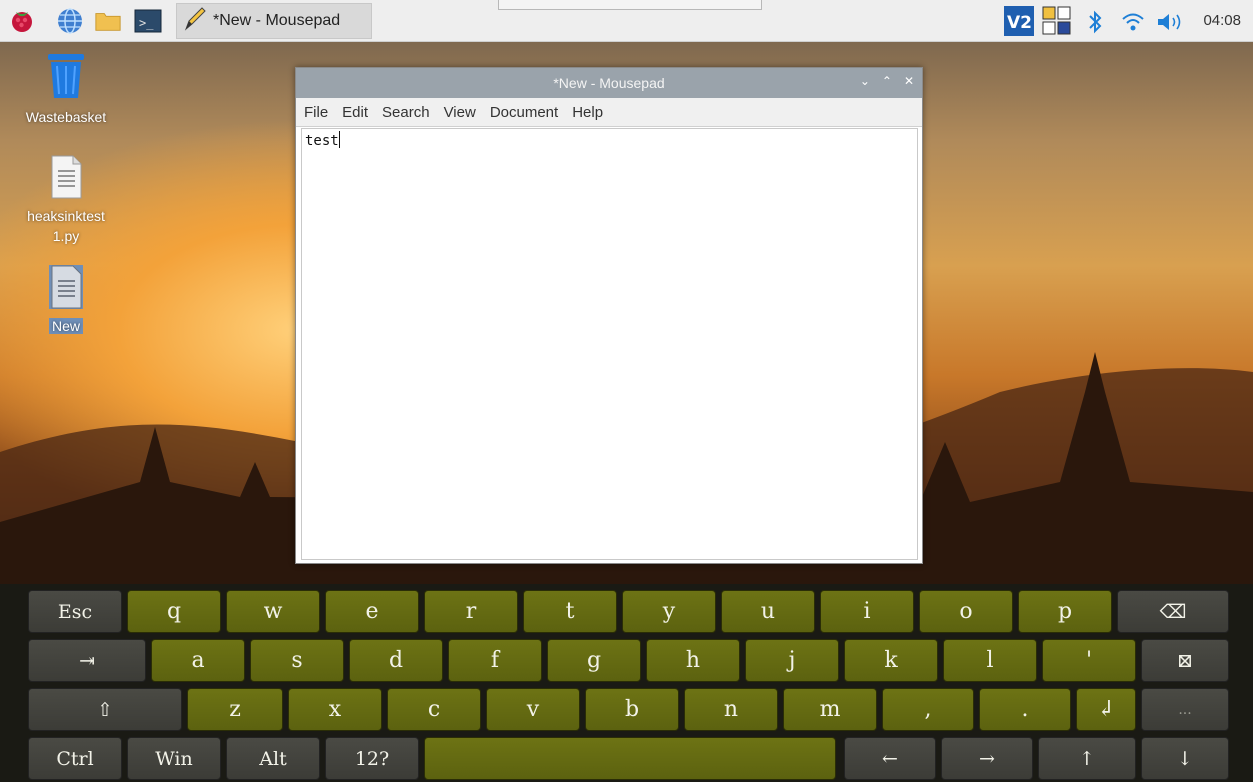 The width and height of the screenshot is (1253, 782). Describe the element at coordinates (1222, 20) in the screenshot. I see `taskbar-clock: 04:08` at that location.